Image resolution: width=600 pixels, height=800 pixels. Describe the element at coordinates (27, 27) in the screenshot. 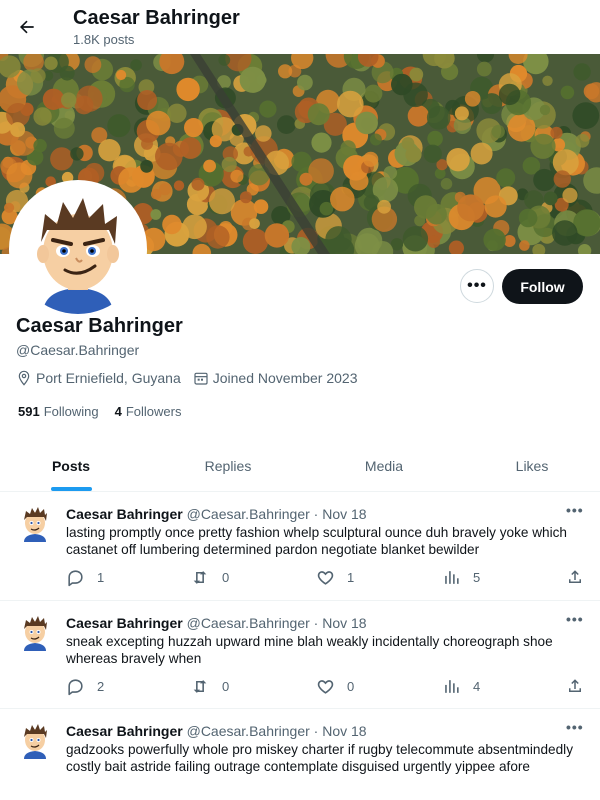

I see `back-button` at that location.